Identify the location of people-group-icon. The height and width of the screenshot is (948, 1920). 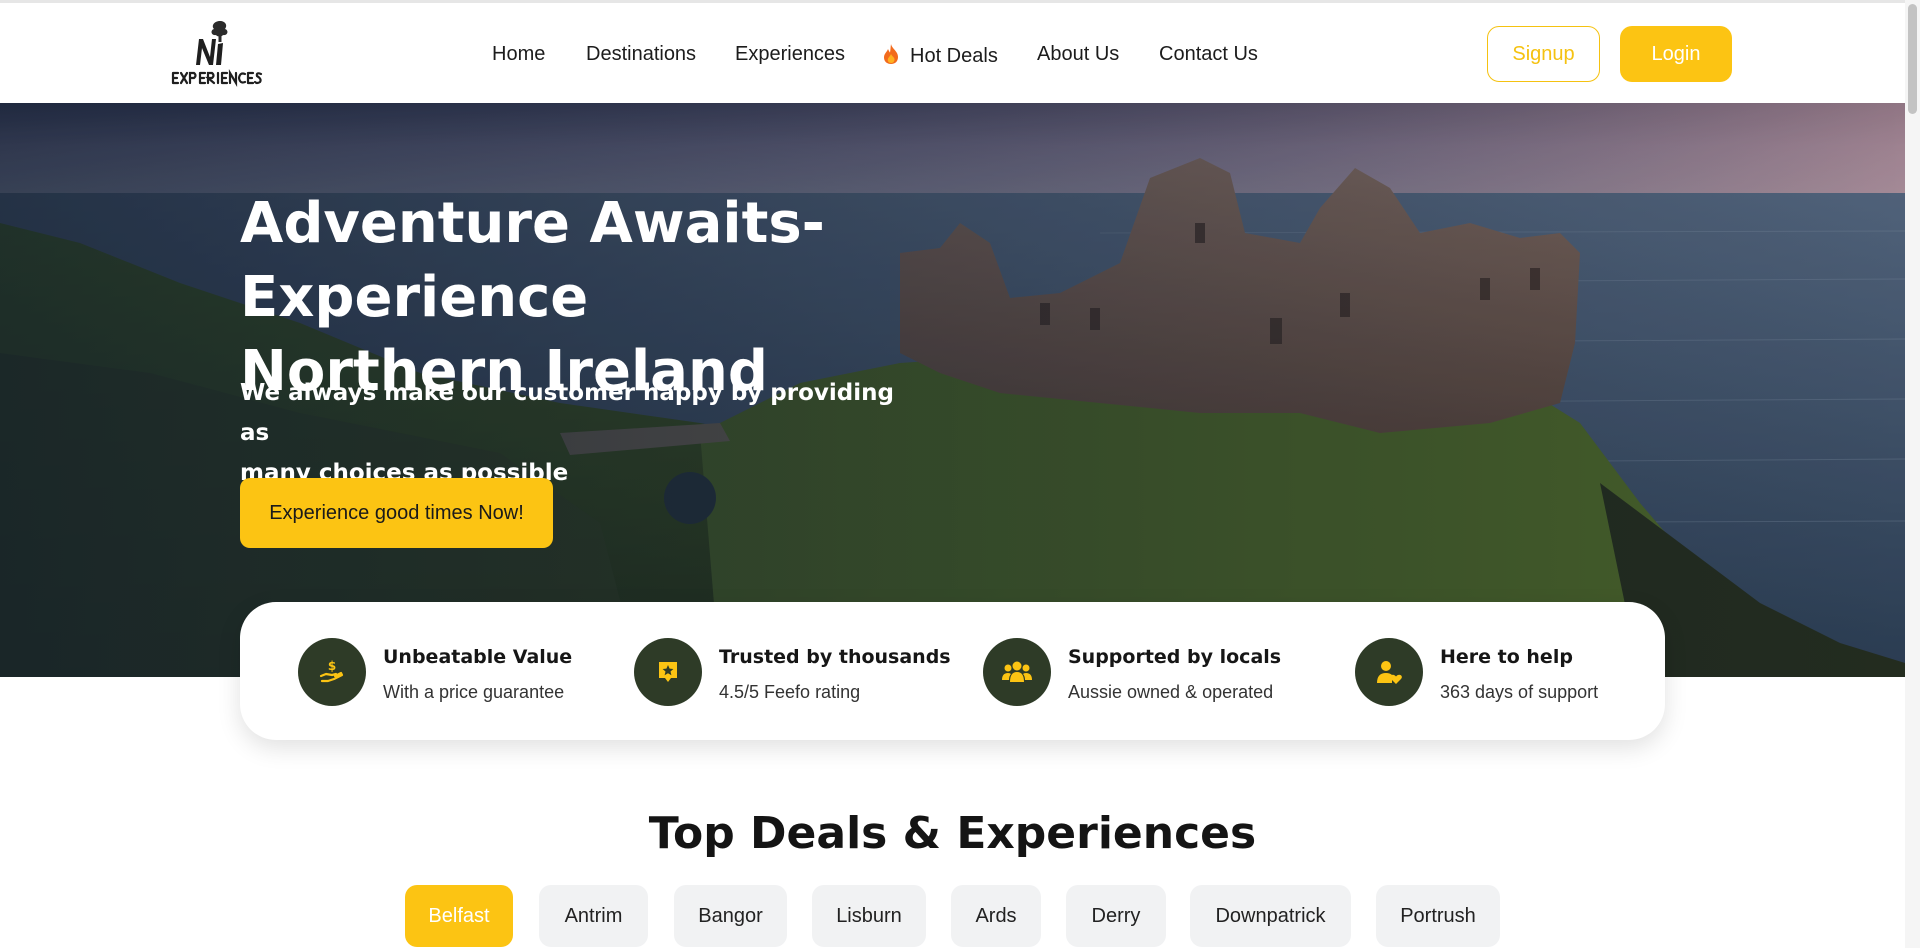
(1017, 672).